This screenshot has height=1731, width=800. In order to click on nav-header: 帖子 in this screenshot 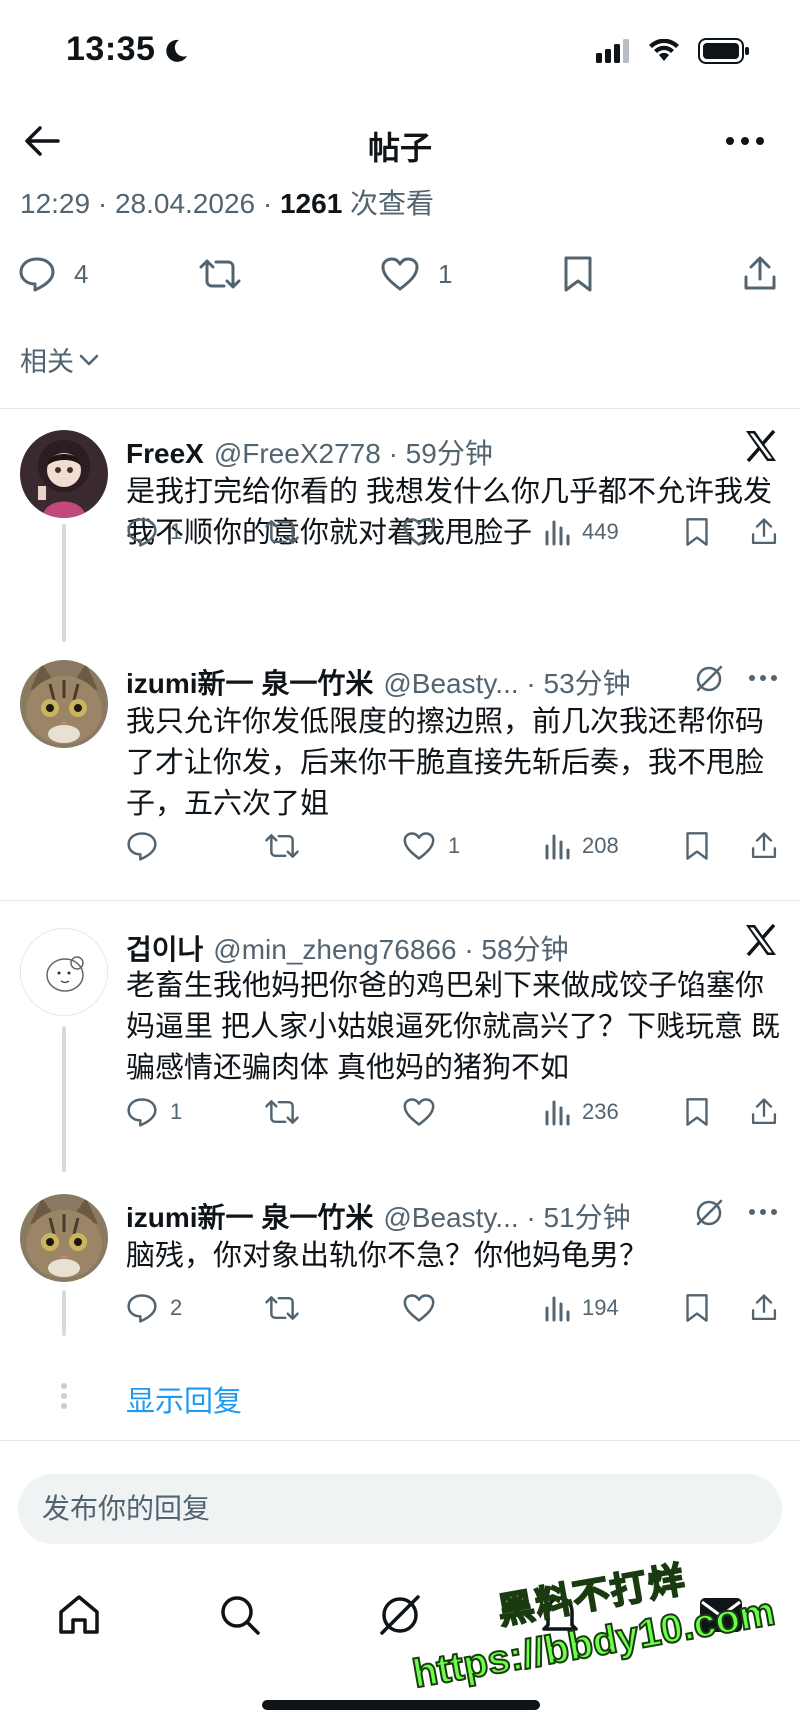, I will do `click(400, 141)`.